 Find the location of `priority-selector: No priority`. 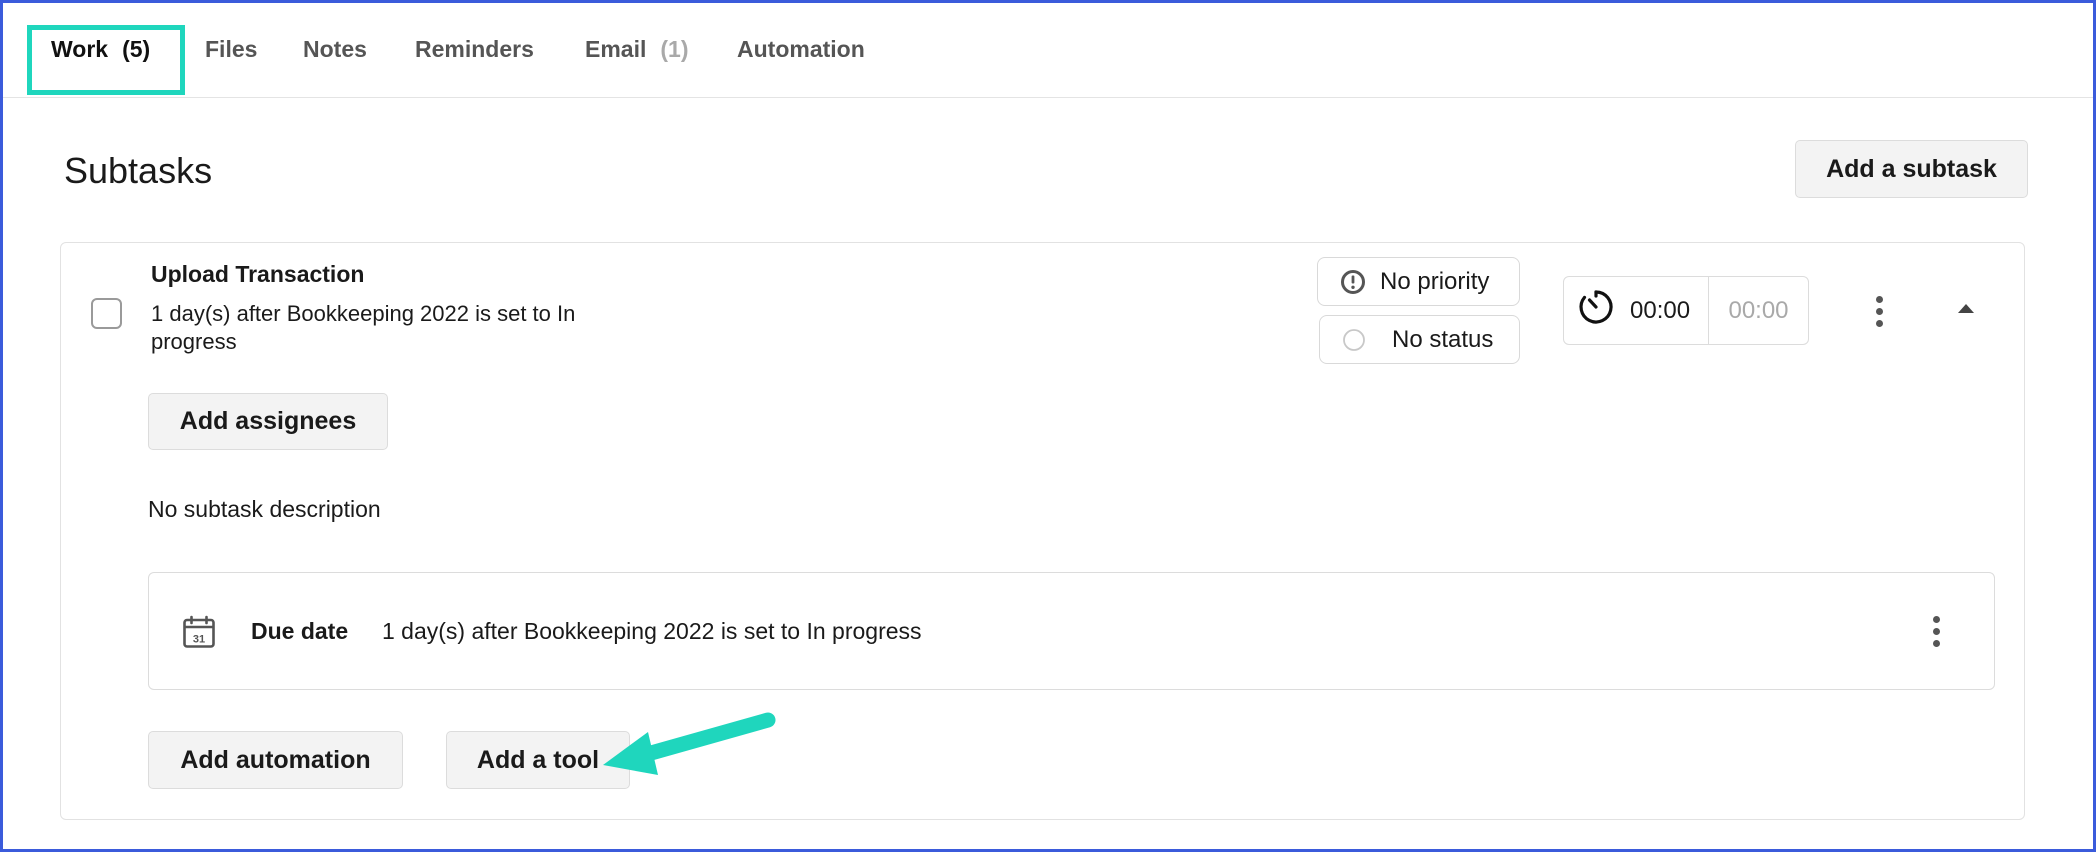

priority-selector: No priority is located at coordinates (1418, 281).